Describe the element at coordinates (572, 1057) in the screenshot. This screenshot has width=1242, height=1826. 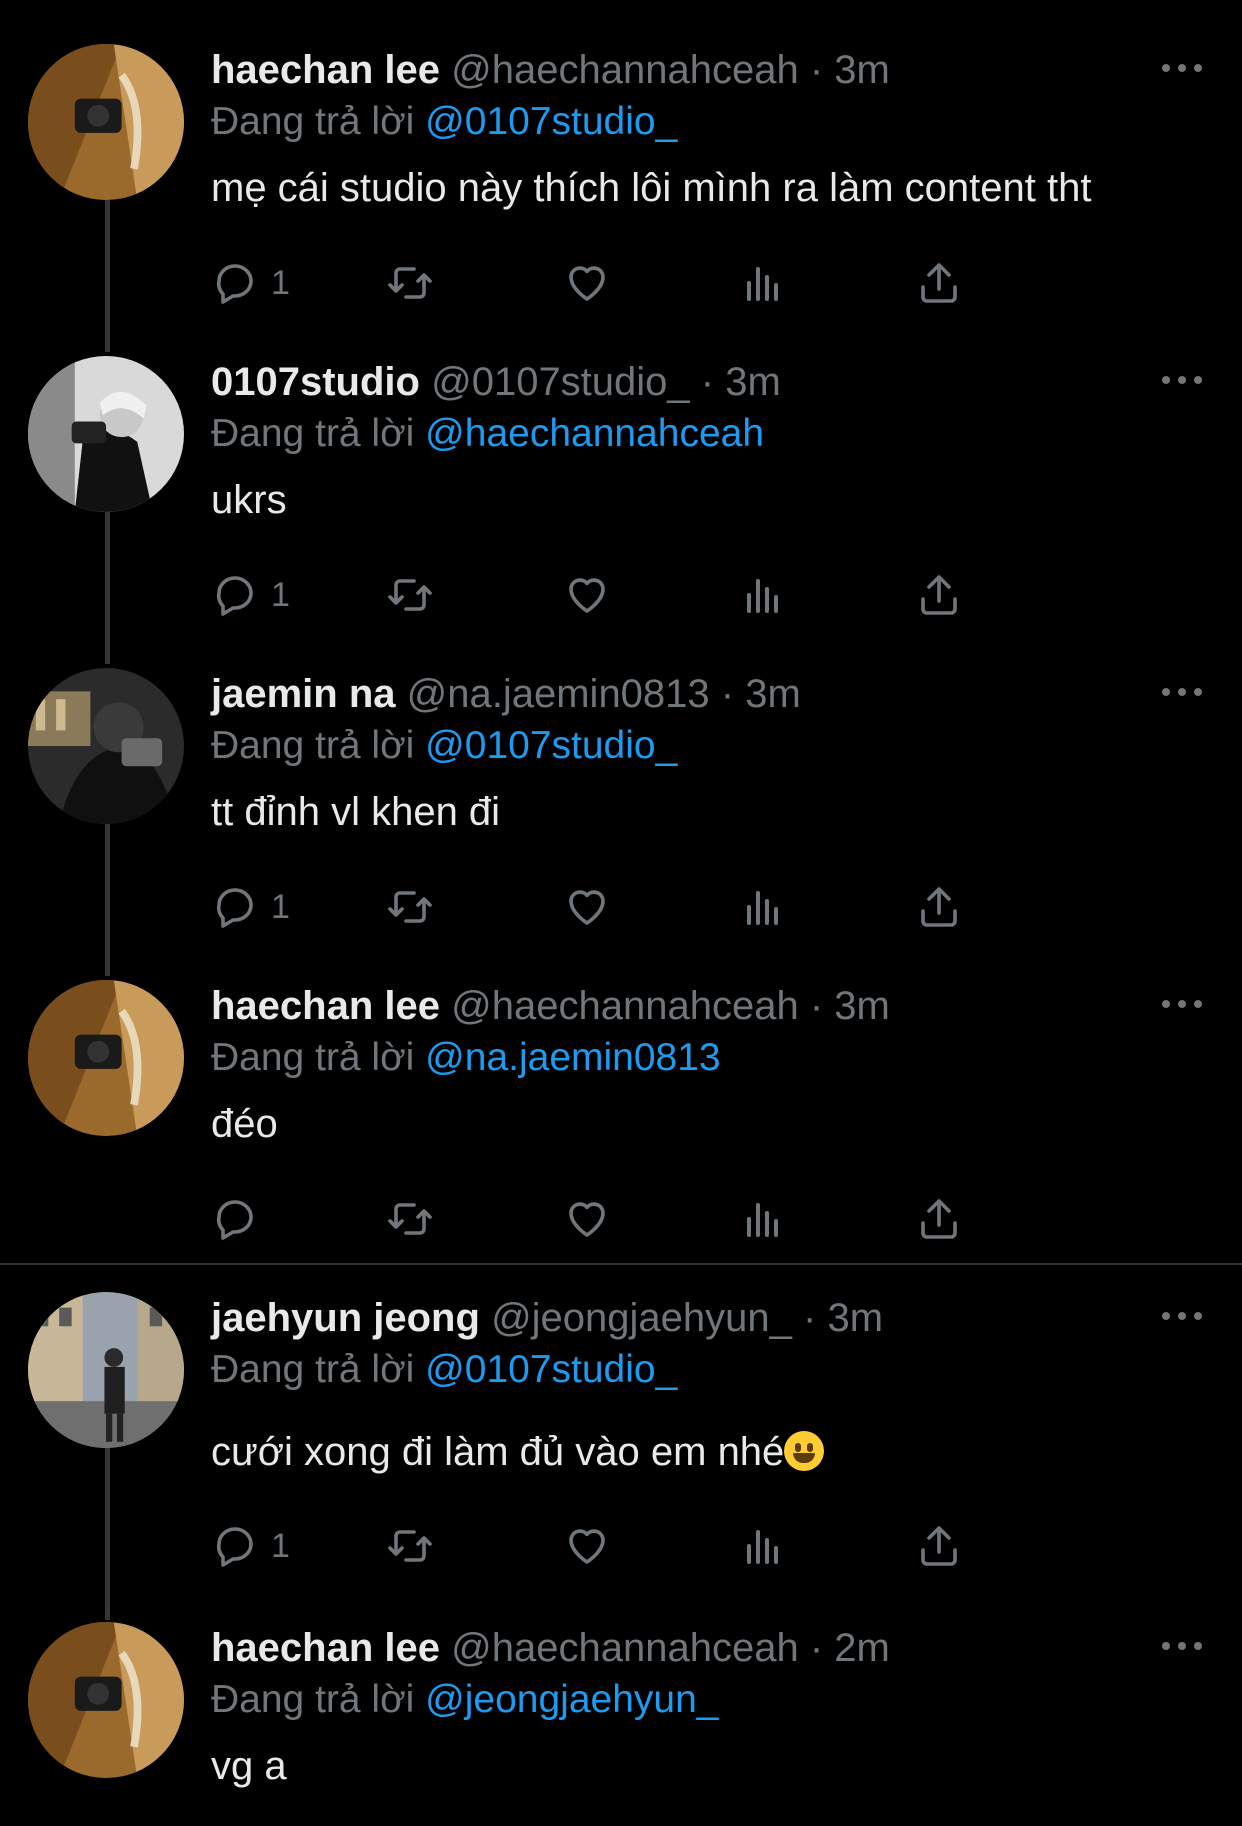
I see `mention-link: @na.jaemin0813` at that location.